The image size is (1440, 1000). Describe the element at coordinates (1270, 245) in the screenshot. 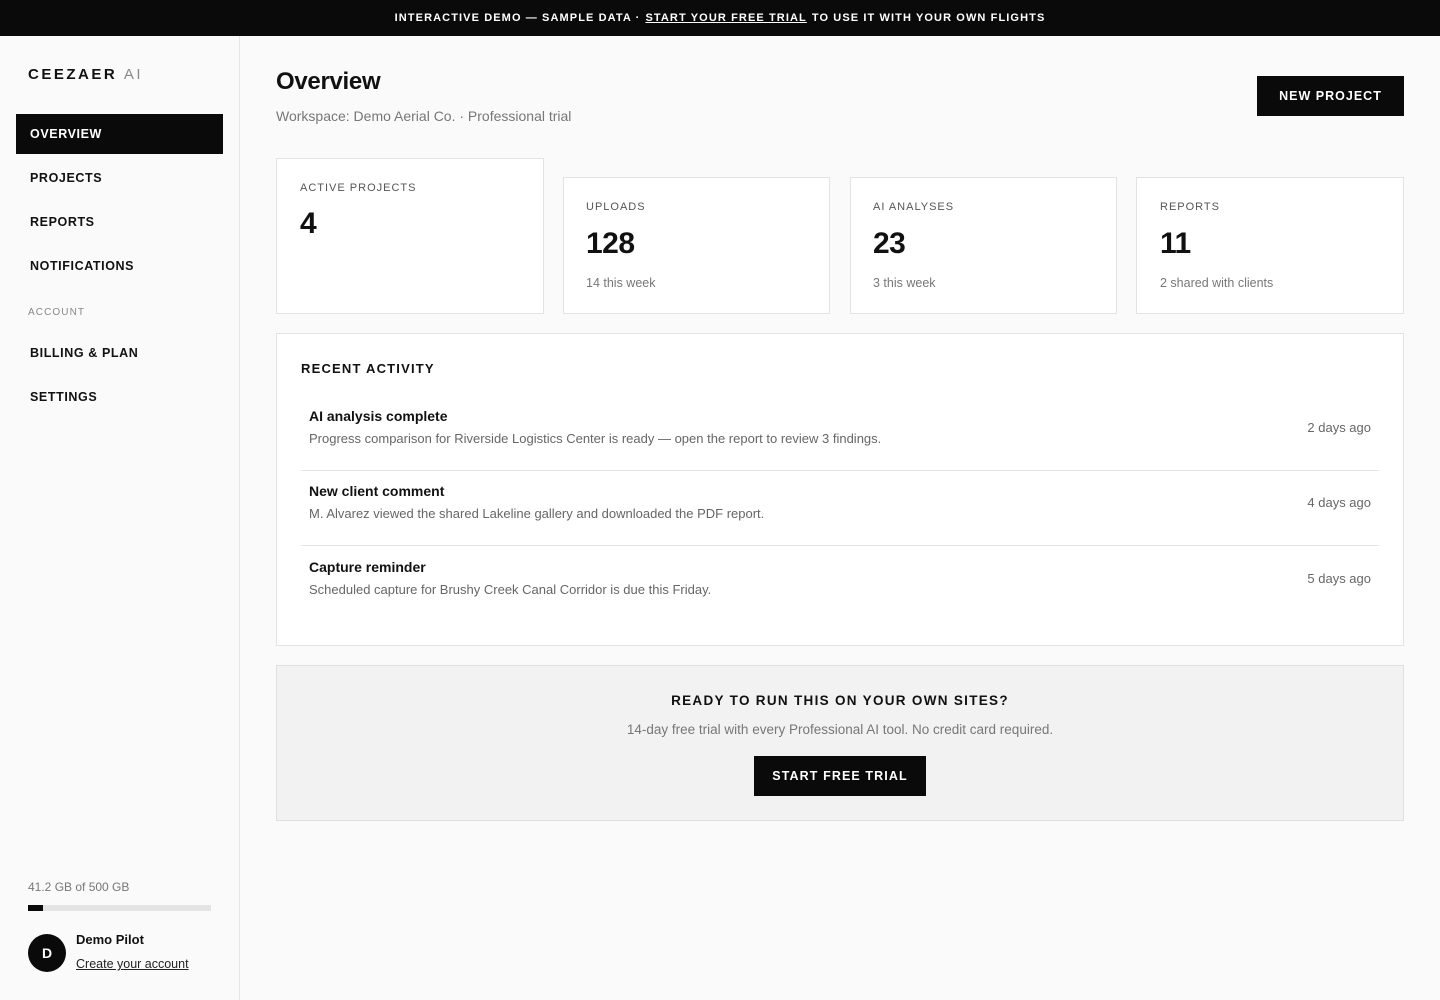

I see `stat-card-reports: REPORTS 11 2 shared with clients` at that location.